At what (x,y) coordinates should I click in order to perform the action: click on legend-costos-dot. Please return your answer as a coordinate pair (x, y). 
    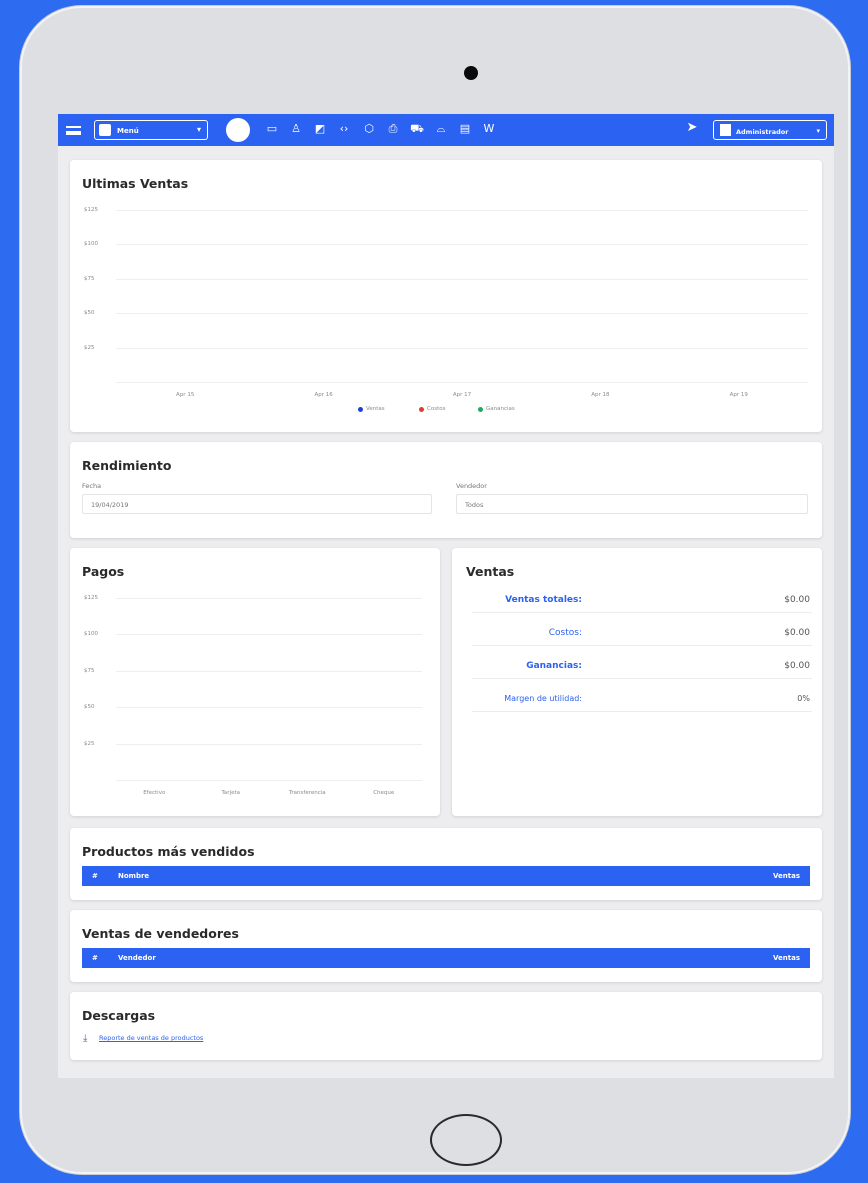
    Looking at the image, I should click on (421, 409).